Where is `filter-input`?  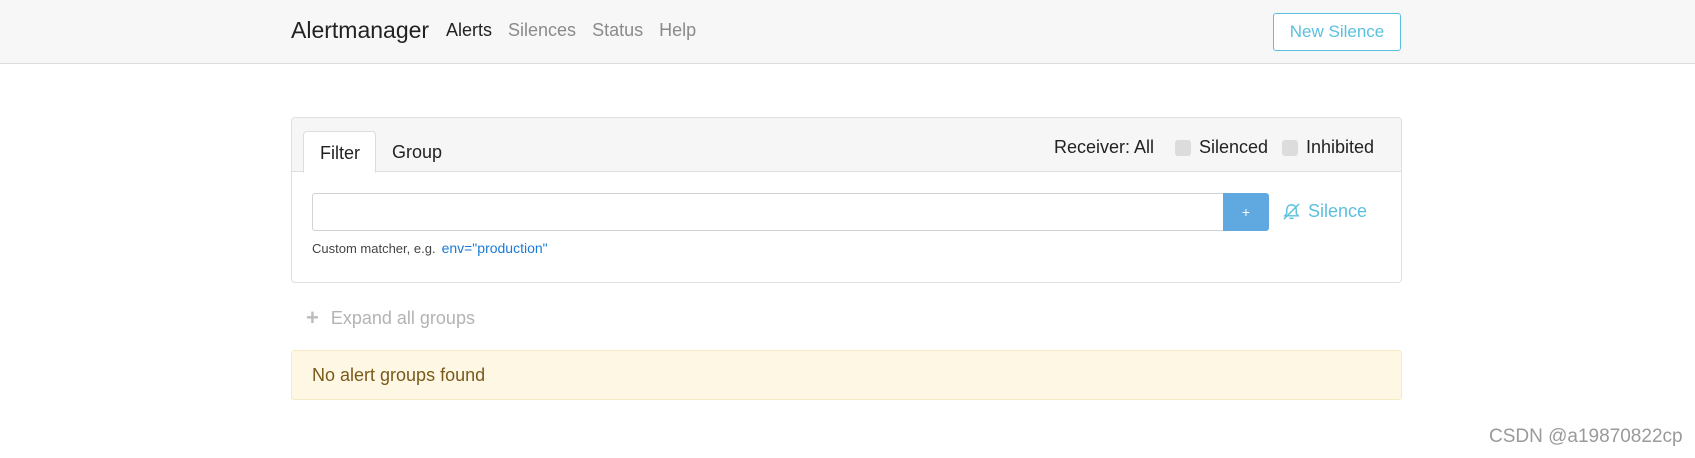 filter-input is located at coordinates (768, 212).